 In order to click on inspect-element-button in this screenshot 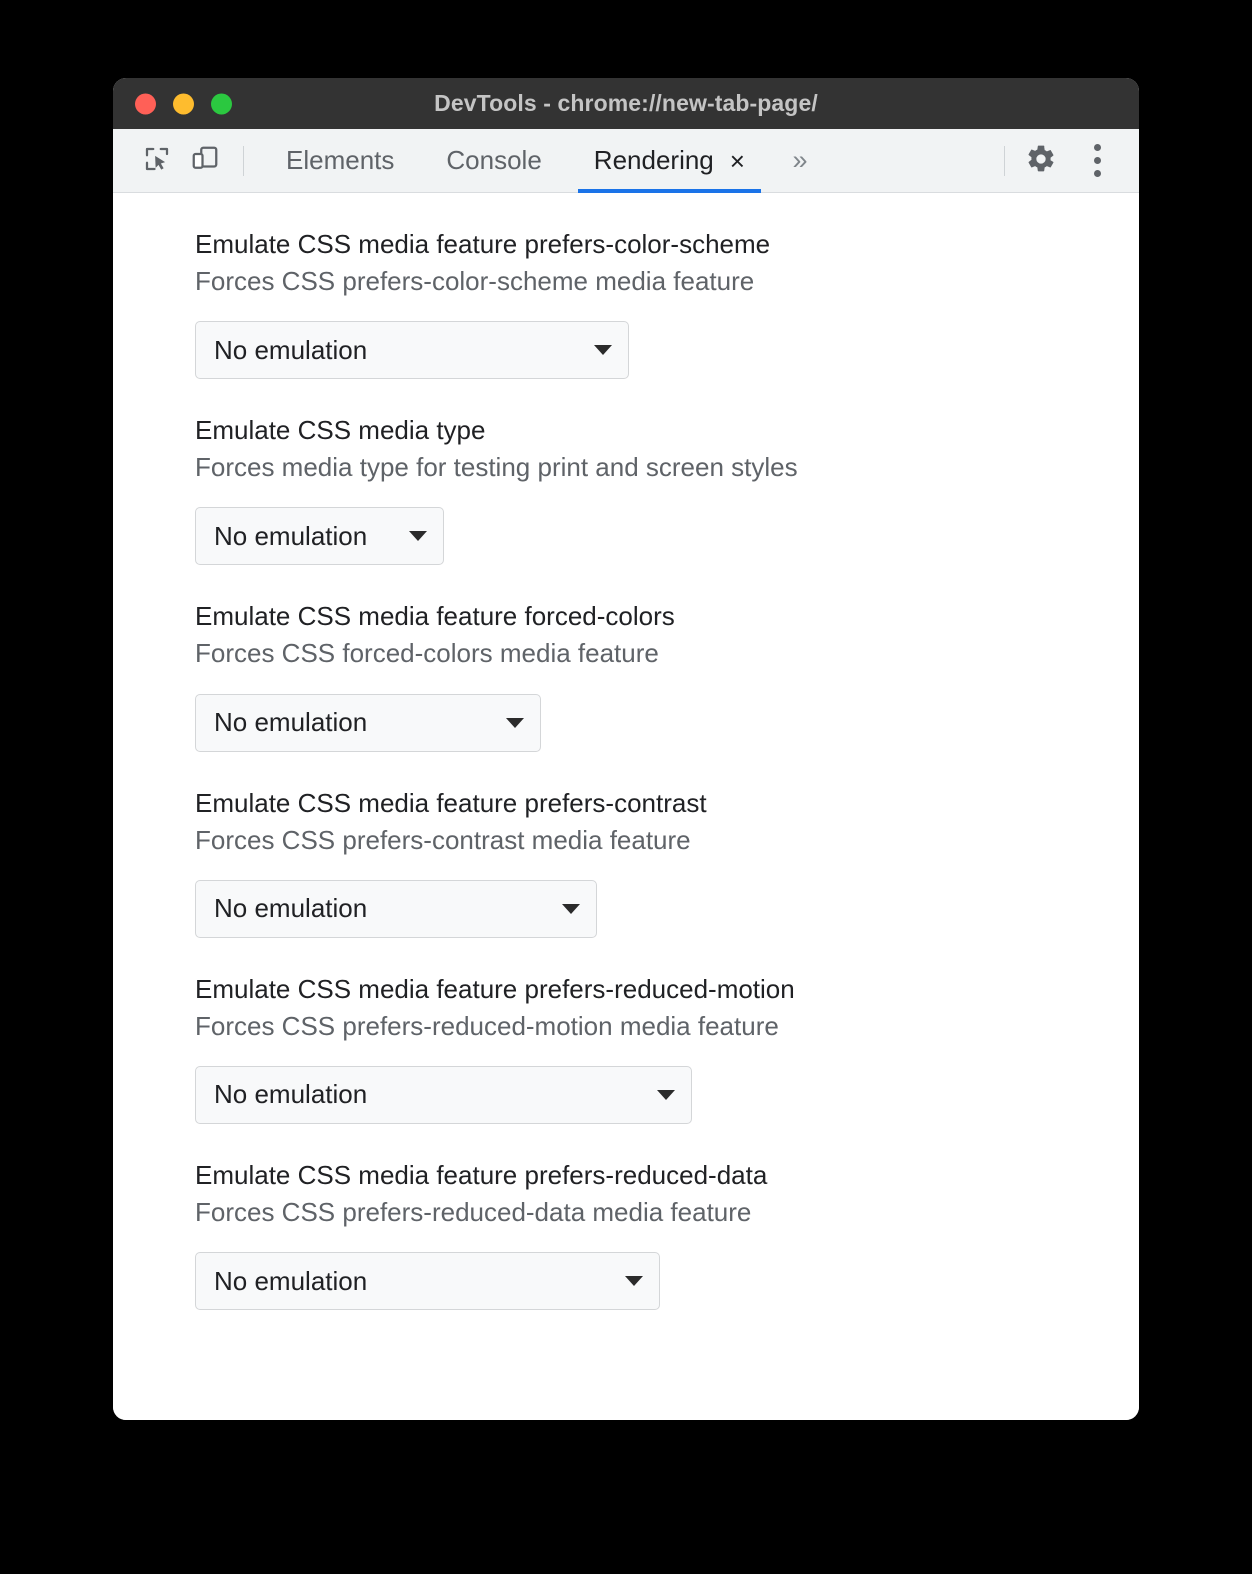, I will do `click(157, 161)`.